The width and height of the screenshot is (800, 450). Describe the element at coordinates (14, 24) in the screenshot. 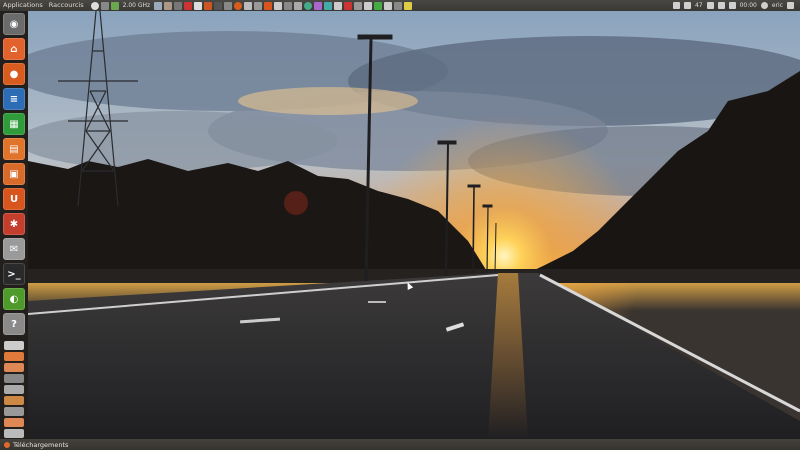

I see `ubuntu-home-icon: ◉` at that location.